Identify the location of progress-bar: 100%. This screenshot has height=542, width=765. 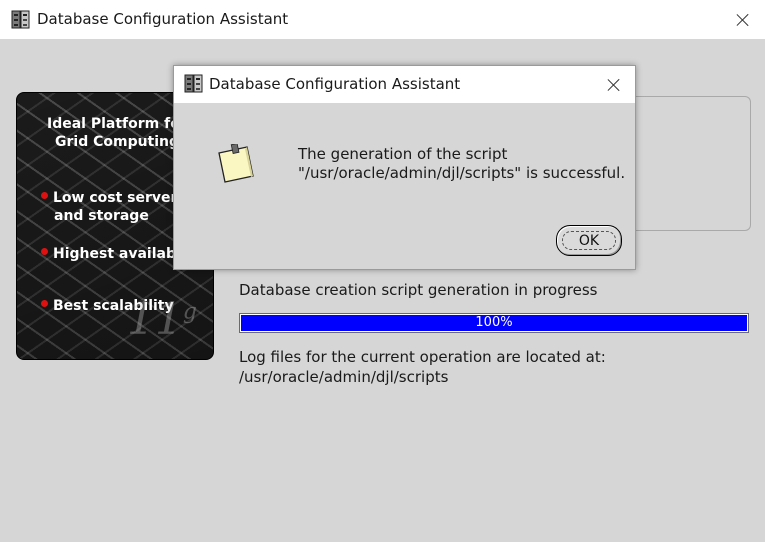
(494, 323).